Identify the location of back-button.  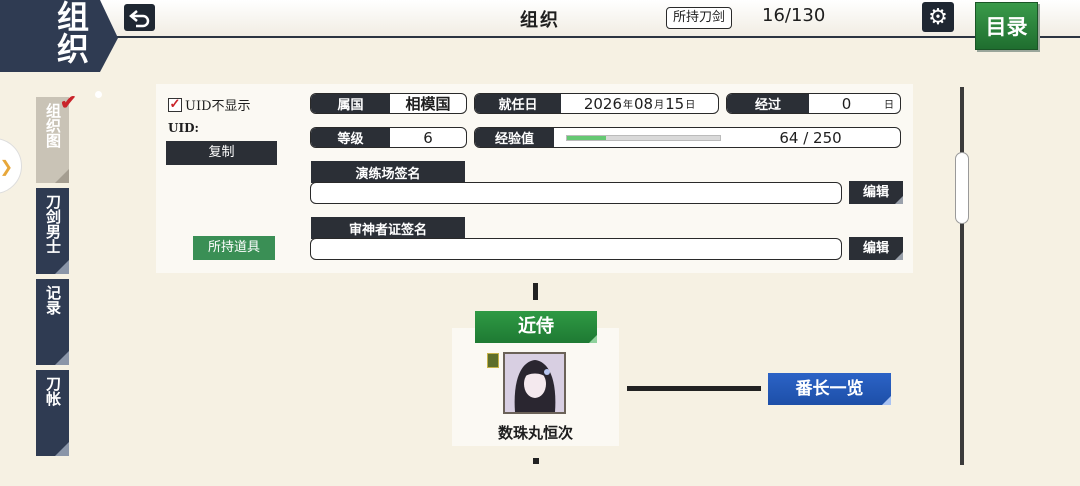
(139, 17).